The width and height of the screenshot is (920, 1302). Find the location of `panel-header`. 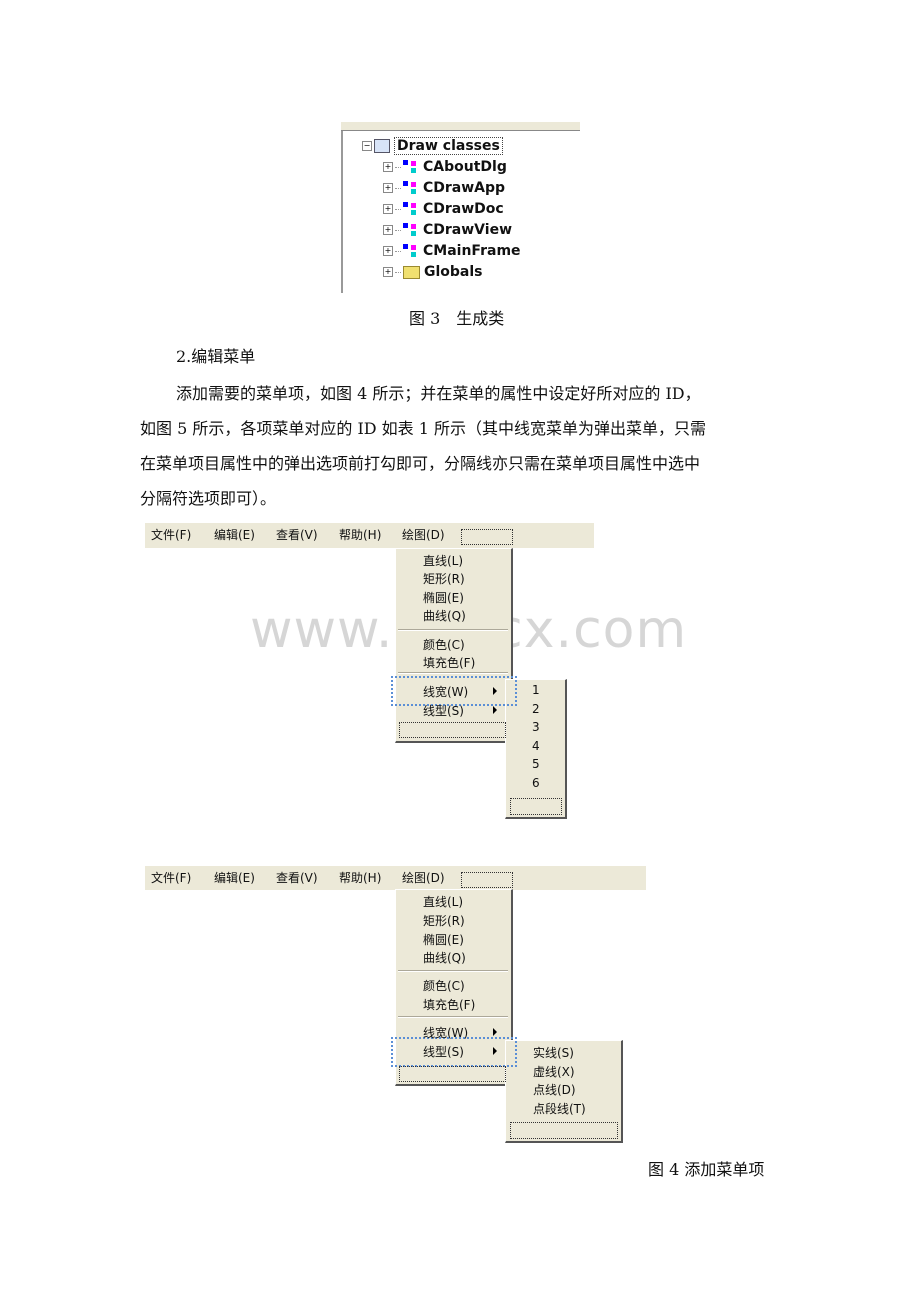

panel-header is located at coordinates (460, 126).